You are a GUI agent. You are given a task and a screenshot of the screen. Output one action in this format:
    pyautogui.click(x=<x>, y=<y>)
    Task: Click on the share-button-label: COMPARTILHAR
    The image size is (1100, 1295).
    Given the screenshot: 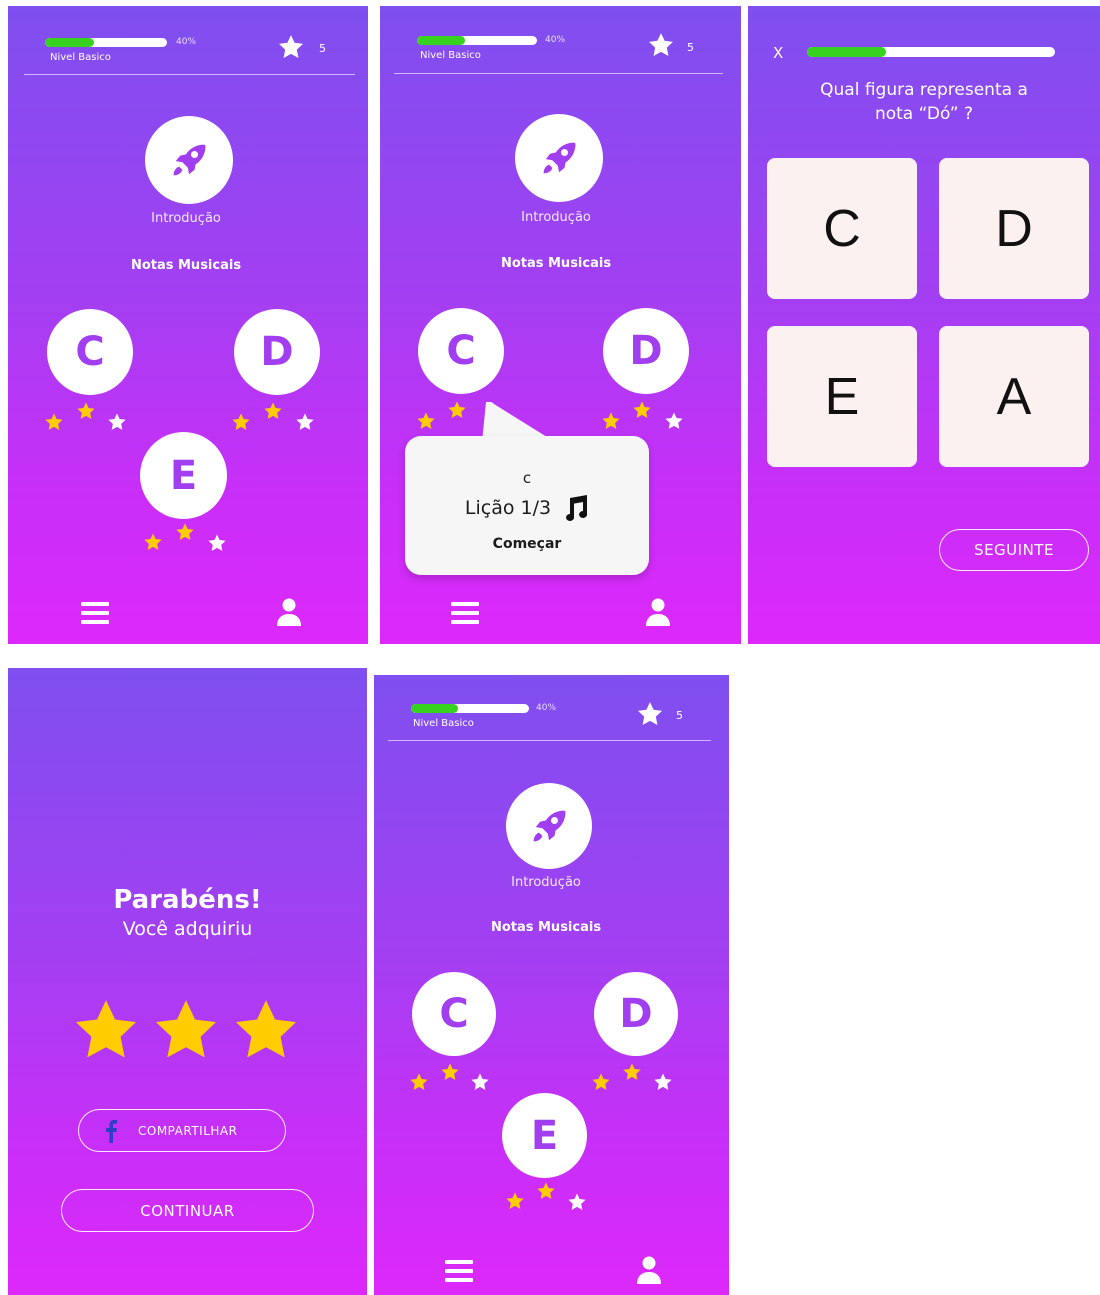 What is the action you would take?
    pyautogui.click(x=188, y=1130)
    